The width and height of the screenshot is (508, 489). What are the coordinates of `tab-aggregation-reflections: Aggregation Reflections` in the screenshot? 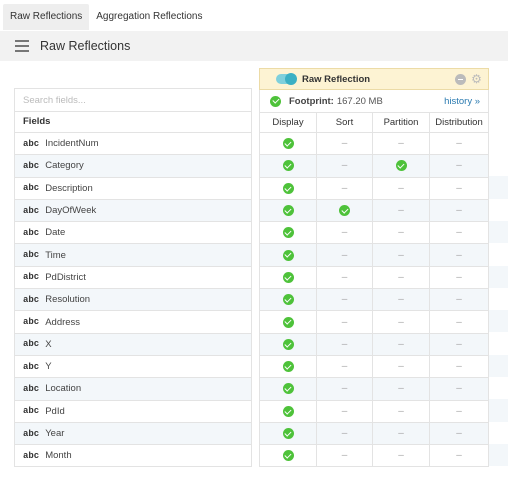 It's located at (149, 17).